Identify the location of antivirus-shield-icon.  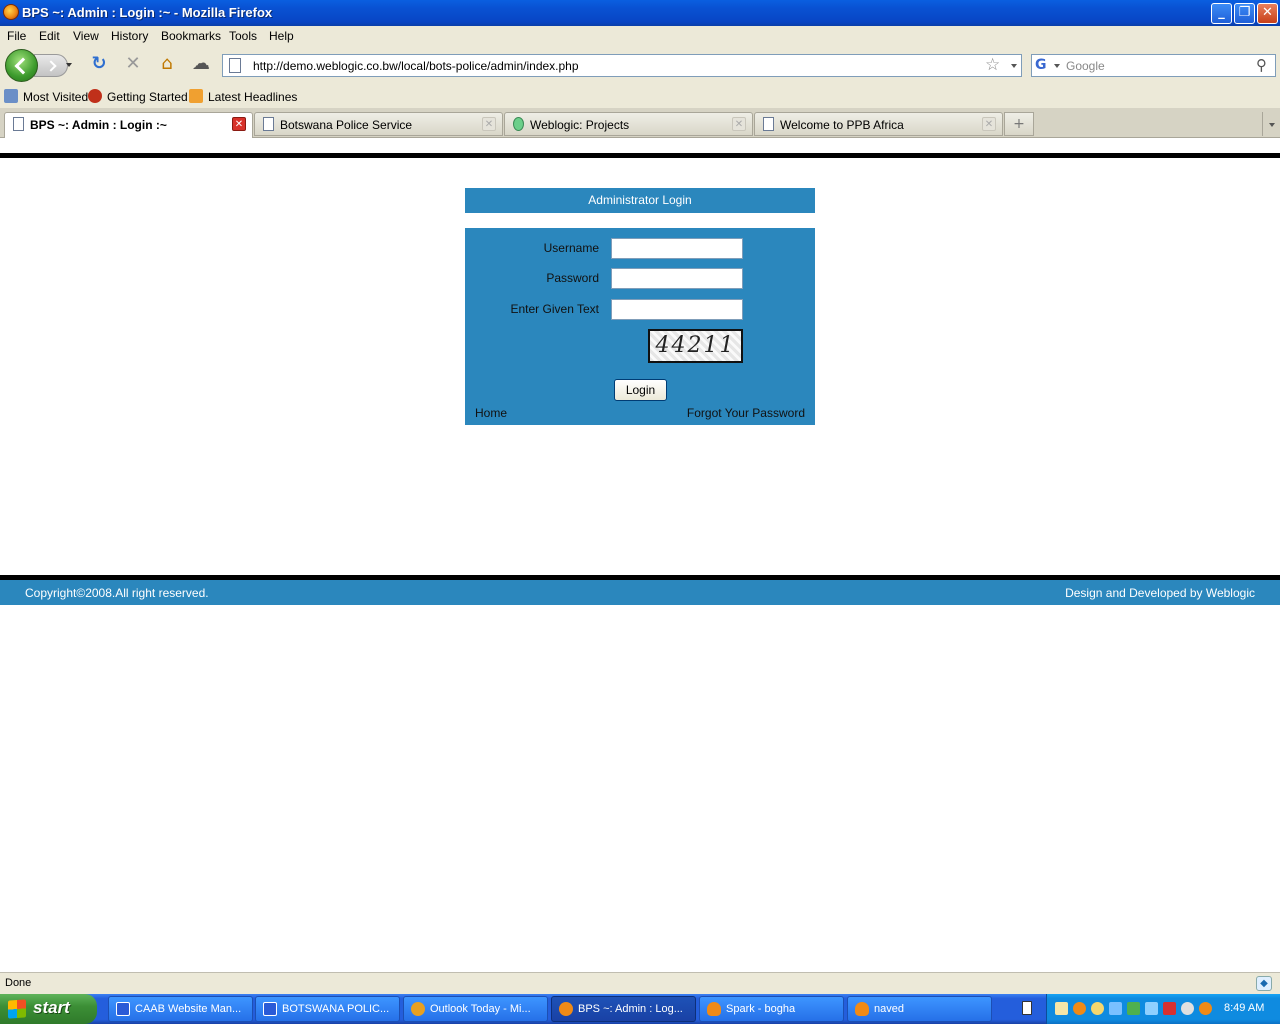
(1169, 1008).